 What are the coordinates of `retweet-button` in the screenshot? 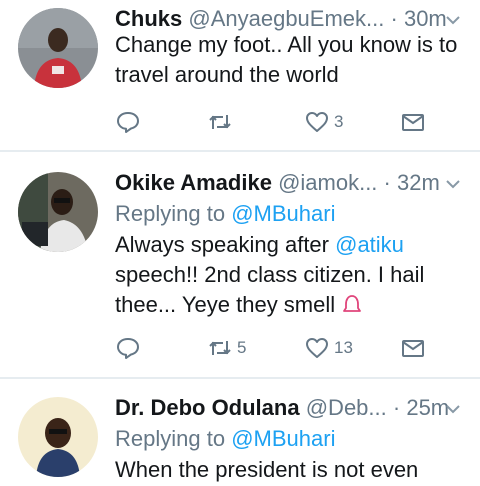 It's located at (222, 122).